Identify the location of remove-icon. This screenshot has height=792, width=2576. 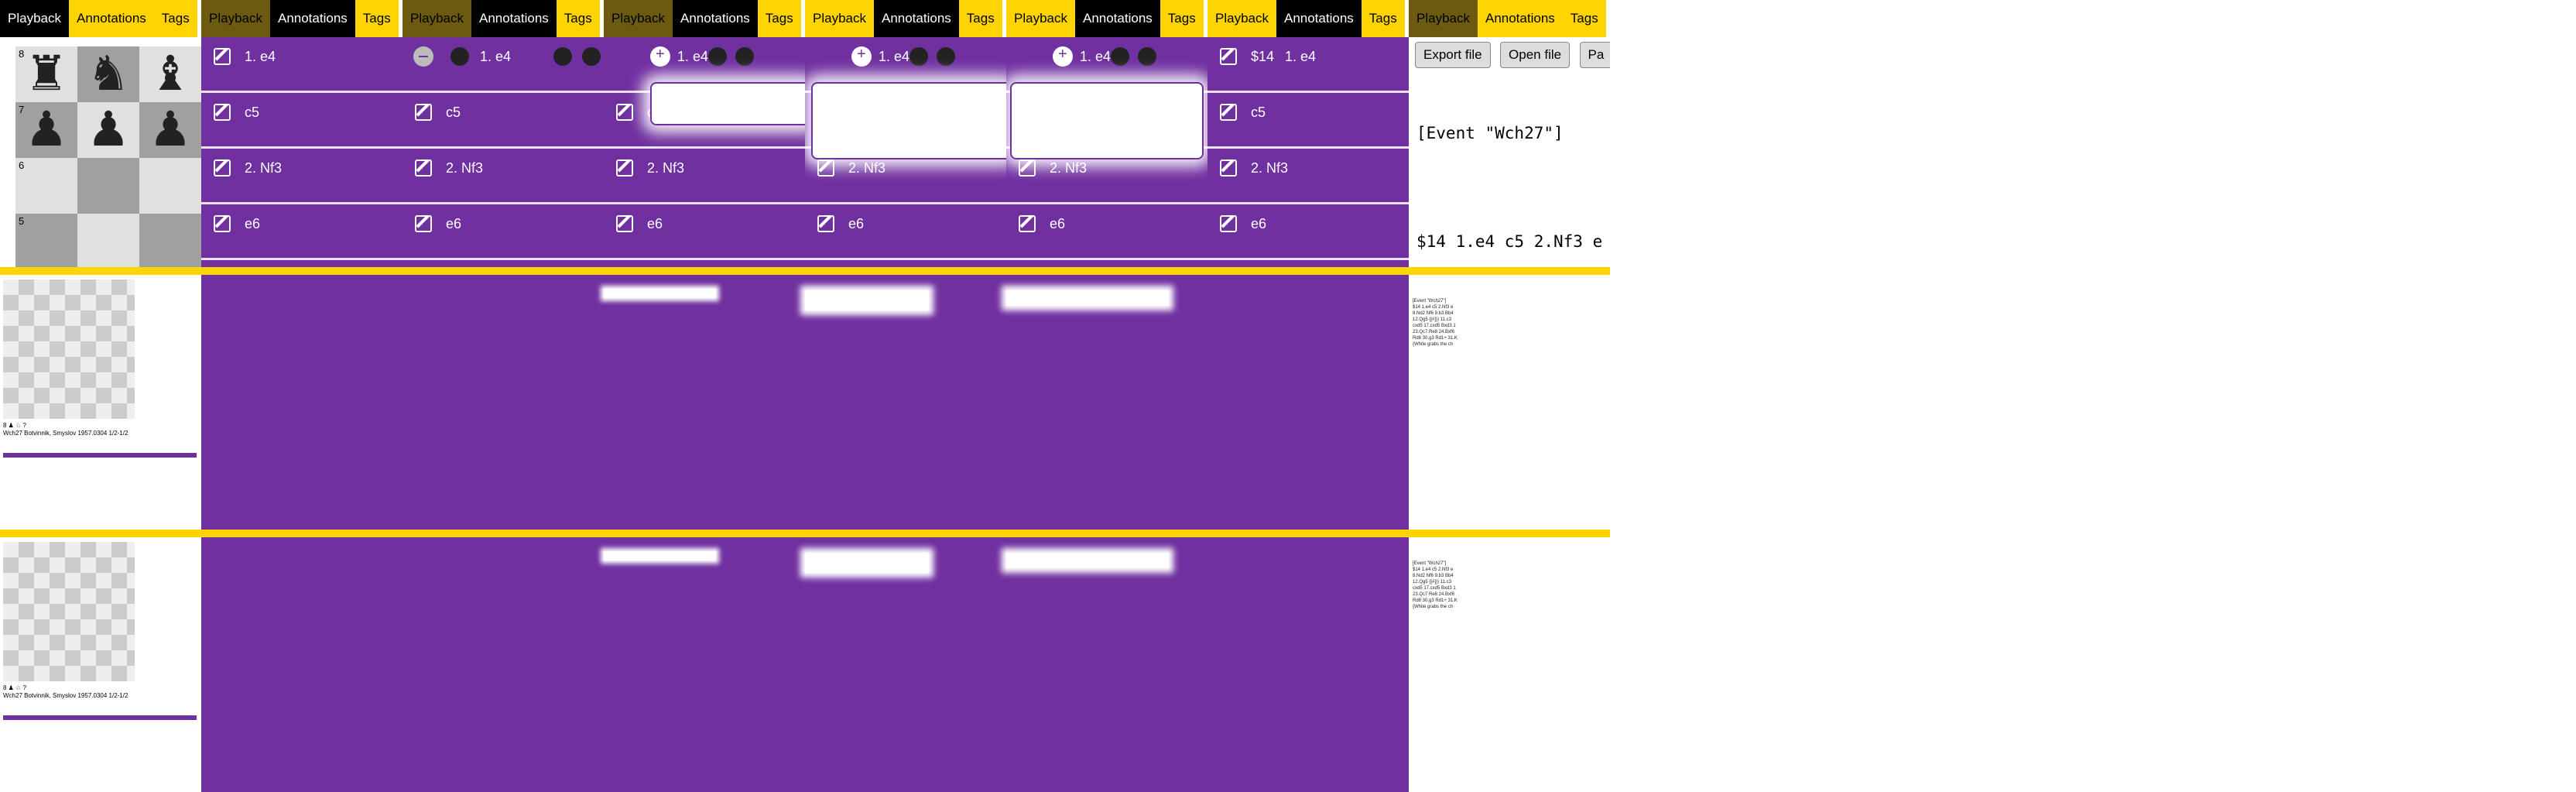
(423, 56).